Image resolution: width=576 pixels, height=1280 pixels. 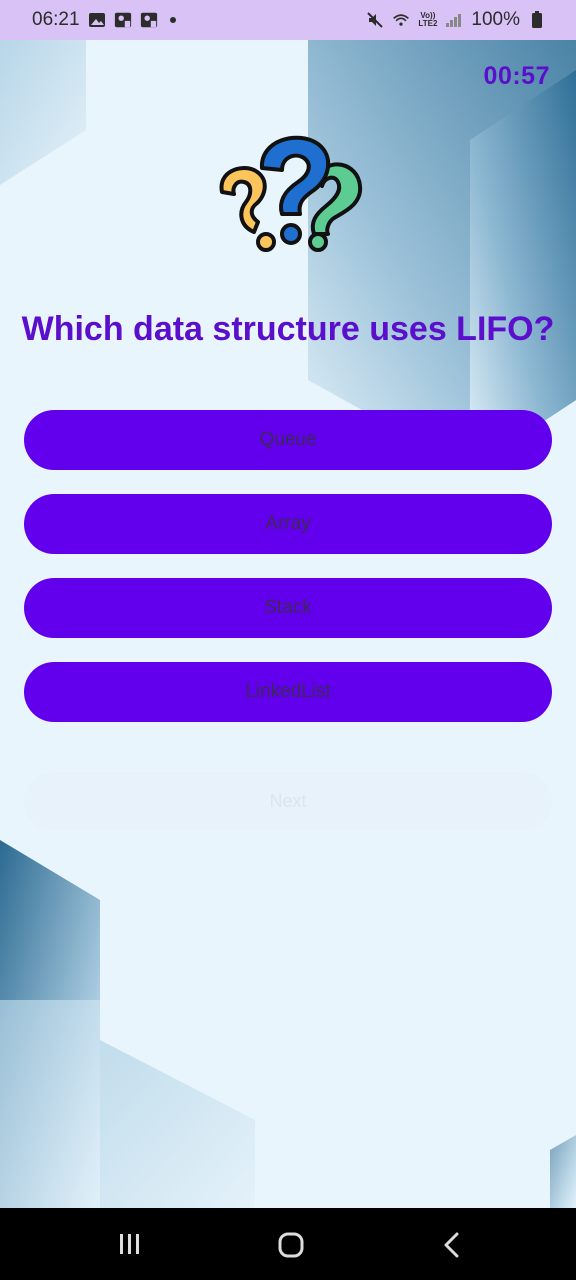 I want to click on question-marks-icon, so click(x=291, y=193).